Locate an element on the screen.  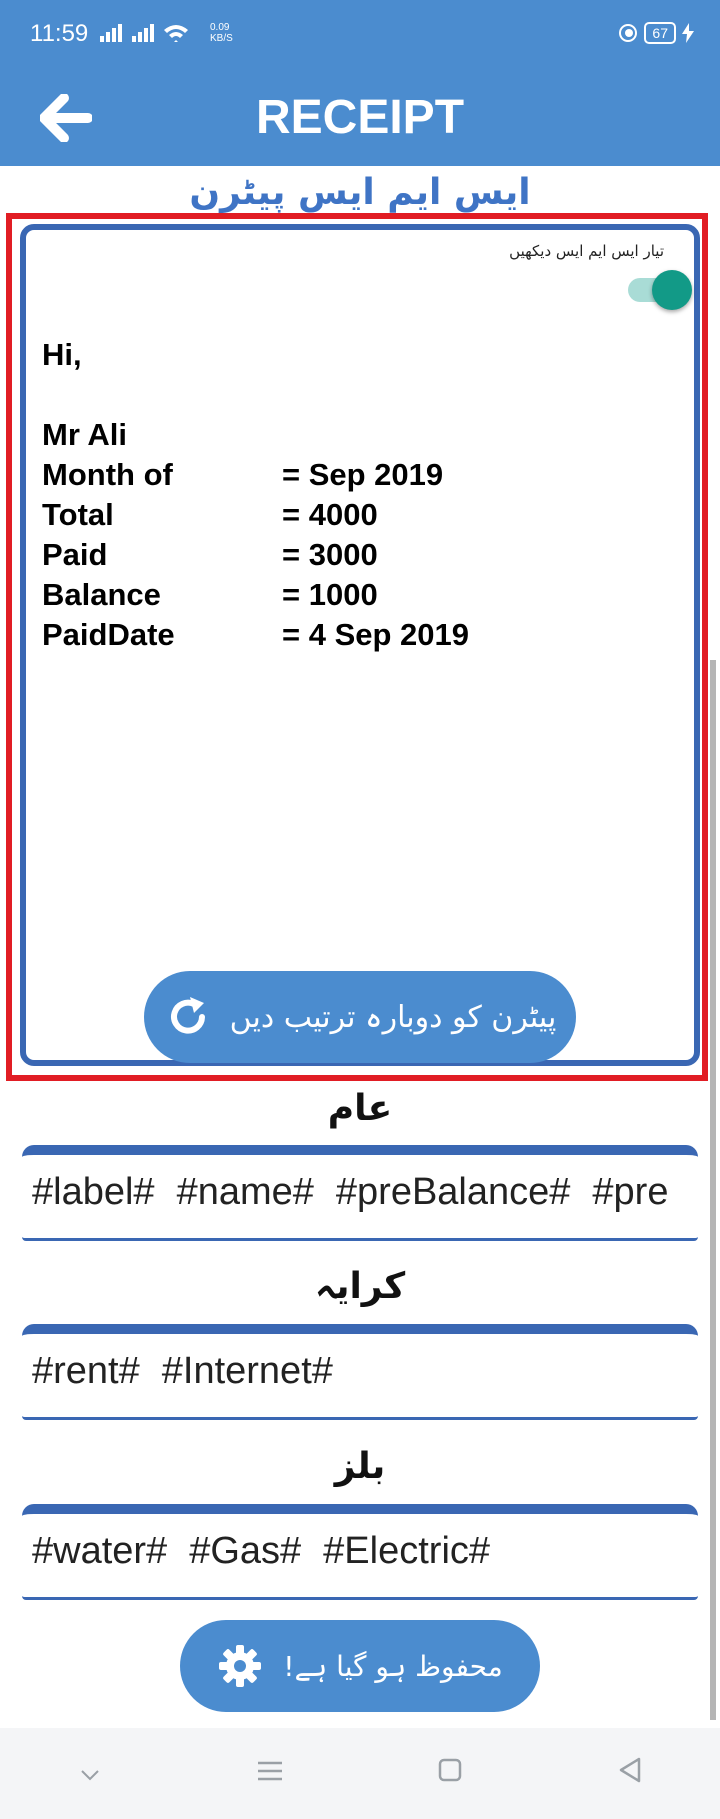
message-row: Balance = 1000 is located at coordinates (210, 594).